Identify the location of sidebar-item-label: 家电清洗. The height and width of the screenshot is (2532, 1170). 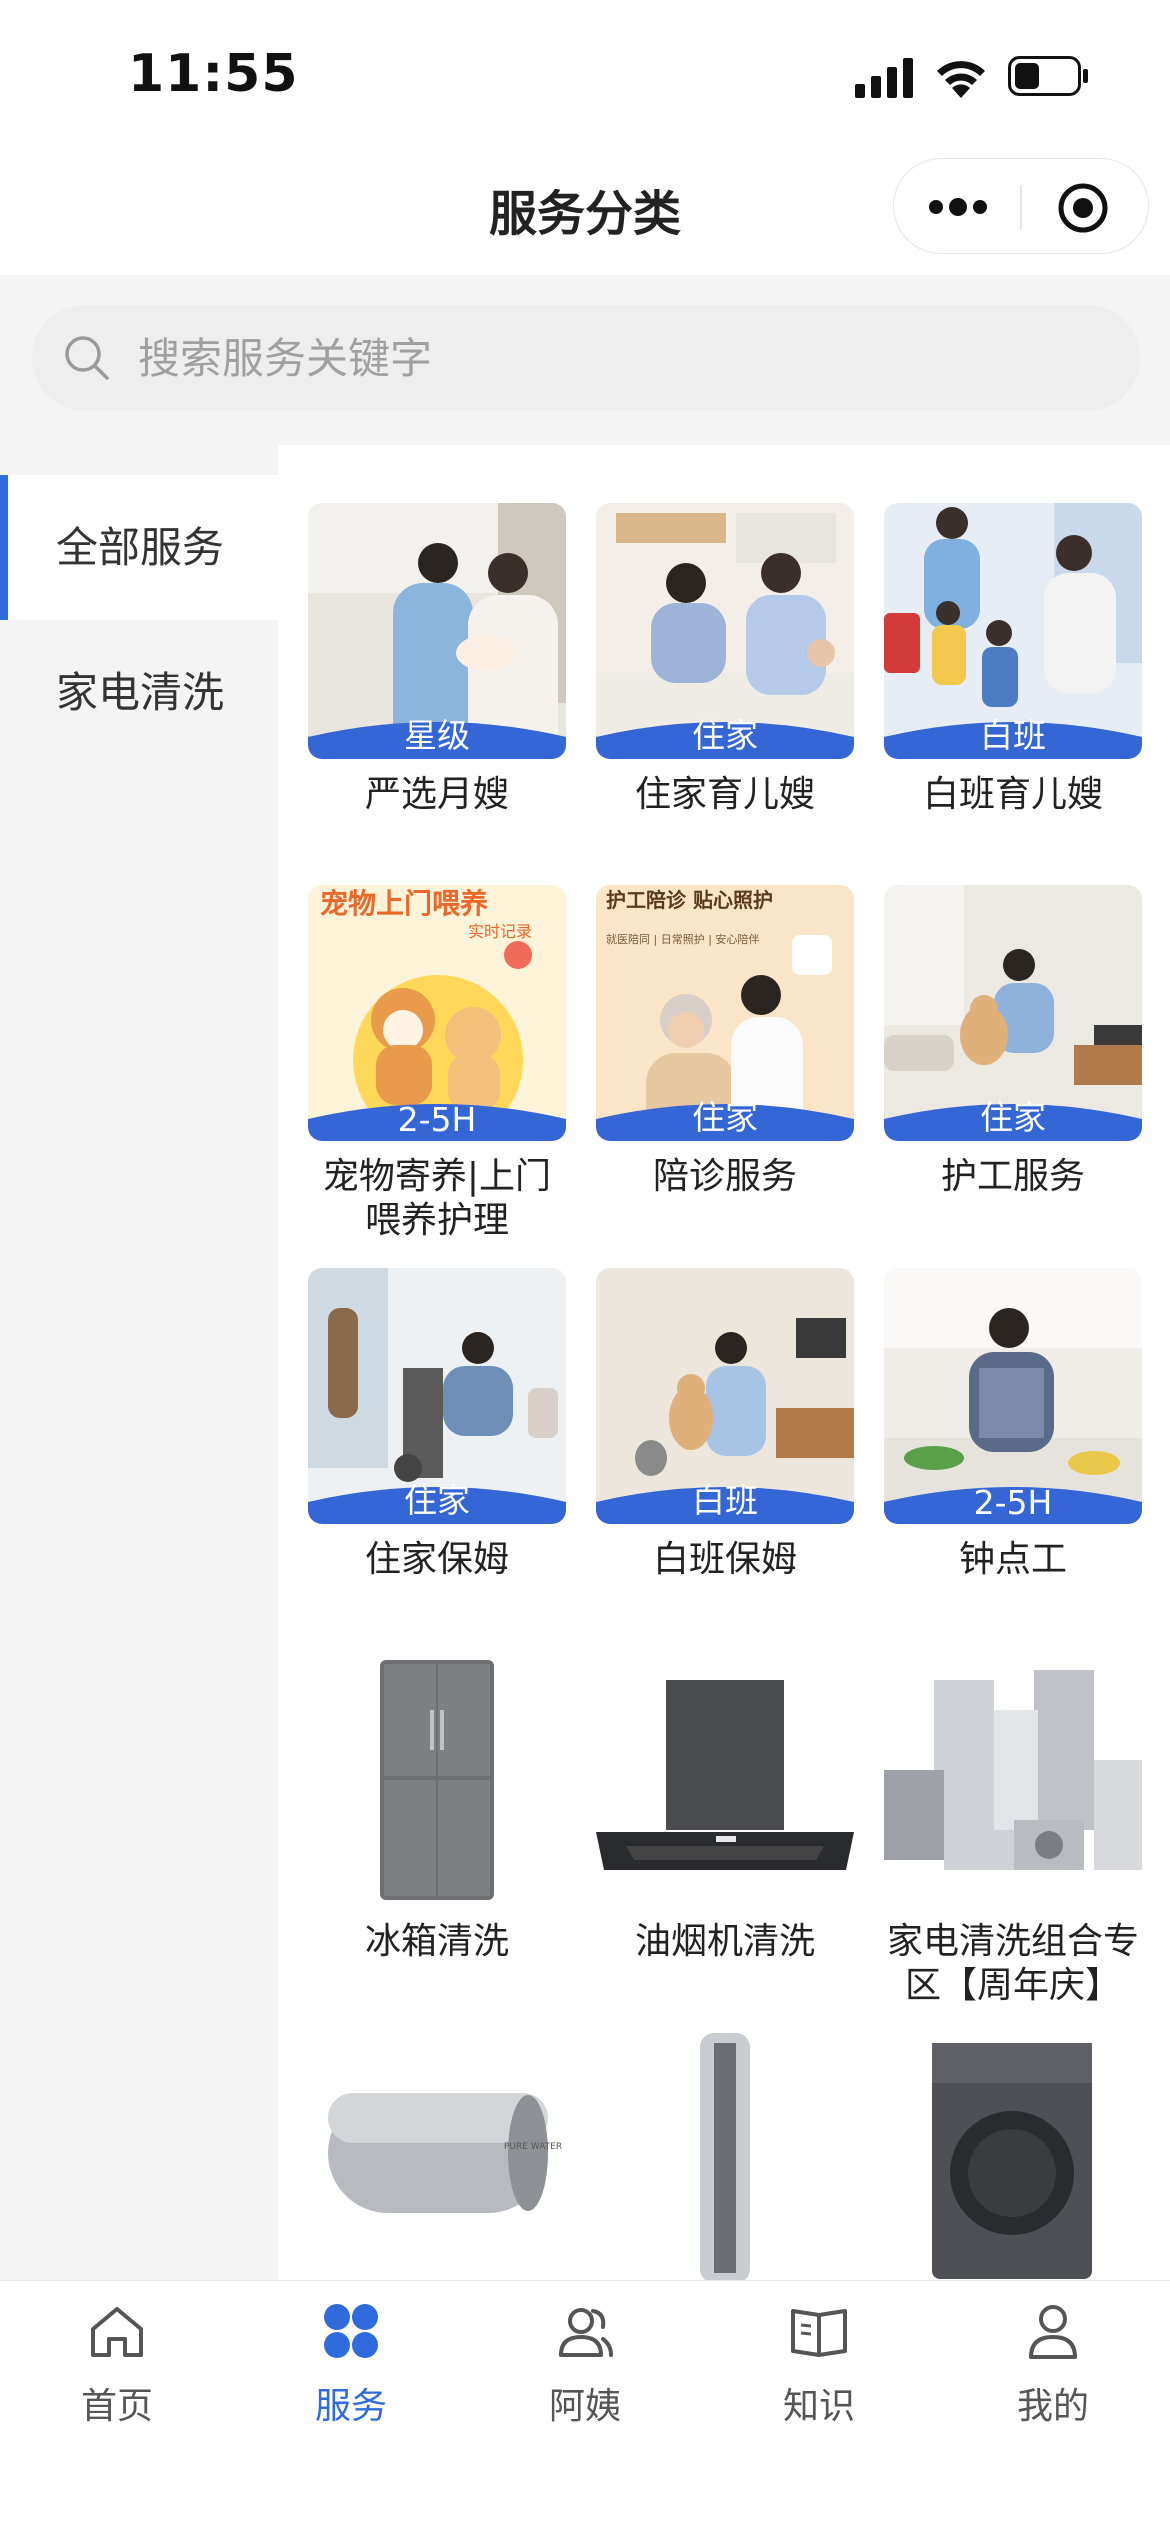
(140, 692).